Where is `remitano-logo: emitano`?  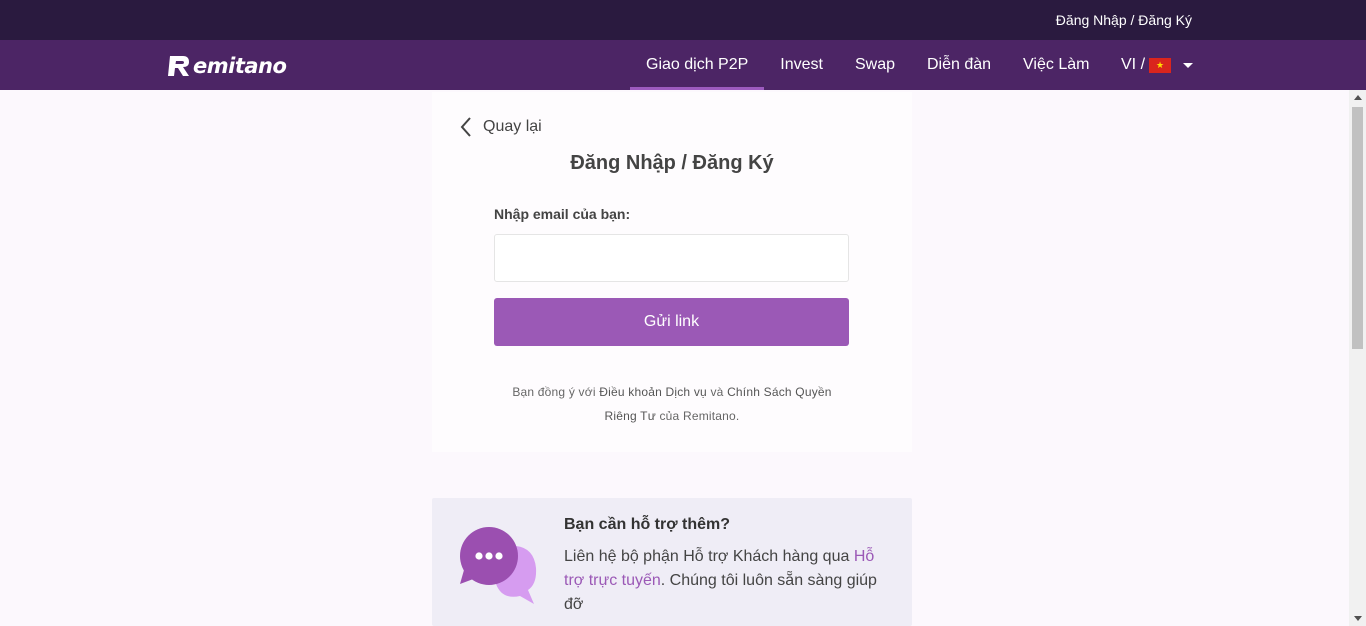
remitano-logo: emitano is located at coordinates (227, 66).